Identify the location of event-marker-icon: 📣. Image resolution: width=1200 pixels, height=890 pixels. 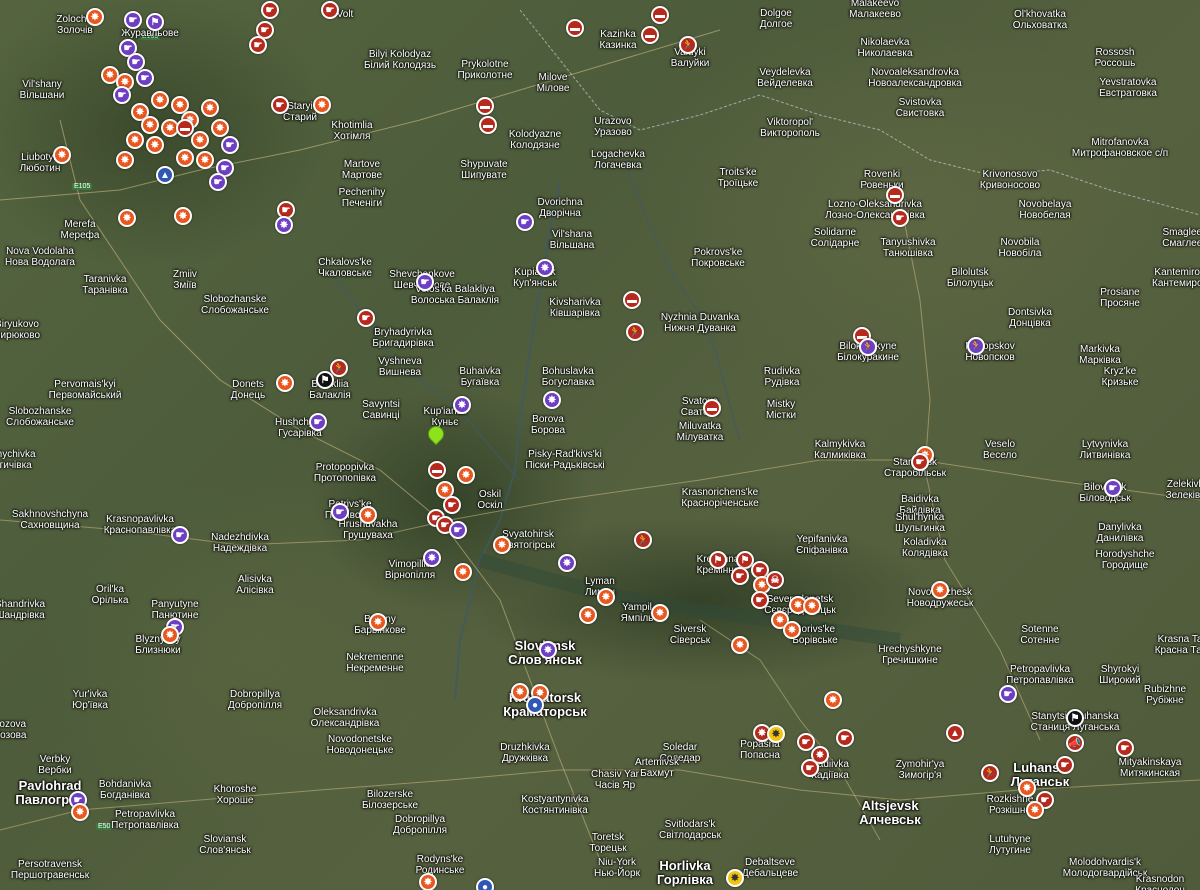
(1075, 743).